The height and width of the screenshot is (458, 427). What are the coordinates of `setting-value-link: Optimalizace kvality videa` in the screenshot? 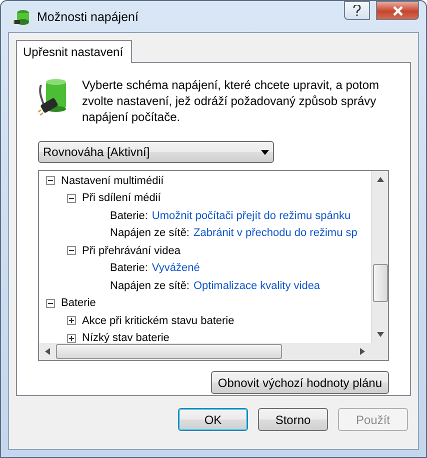 It's located at (257, 286).